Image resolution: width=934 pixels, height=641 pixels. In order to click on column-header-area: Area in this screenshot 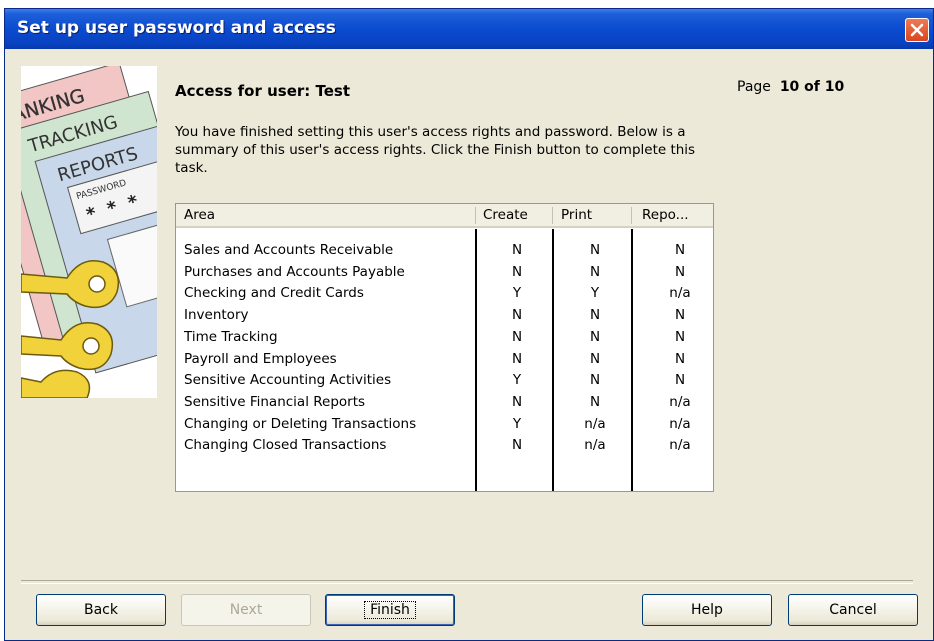, I will do `click(199, 215)`.